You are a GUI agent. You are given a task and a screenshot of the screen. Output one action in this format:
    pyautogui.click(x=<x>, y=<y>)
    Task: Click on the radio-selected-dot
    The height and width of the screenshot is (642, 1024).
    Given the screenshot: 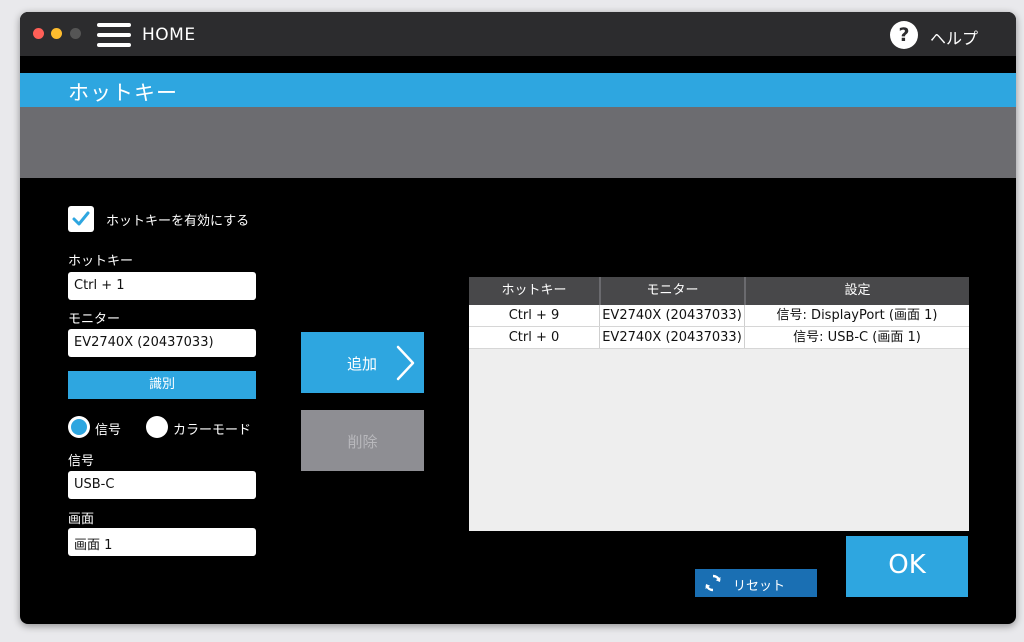 What is the action you would take?
    pyautogui.click(x=79, y=427)
    